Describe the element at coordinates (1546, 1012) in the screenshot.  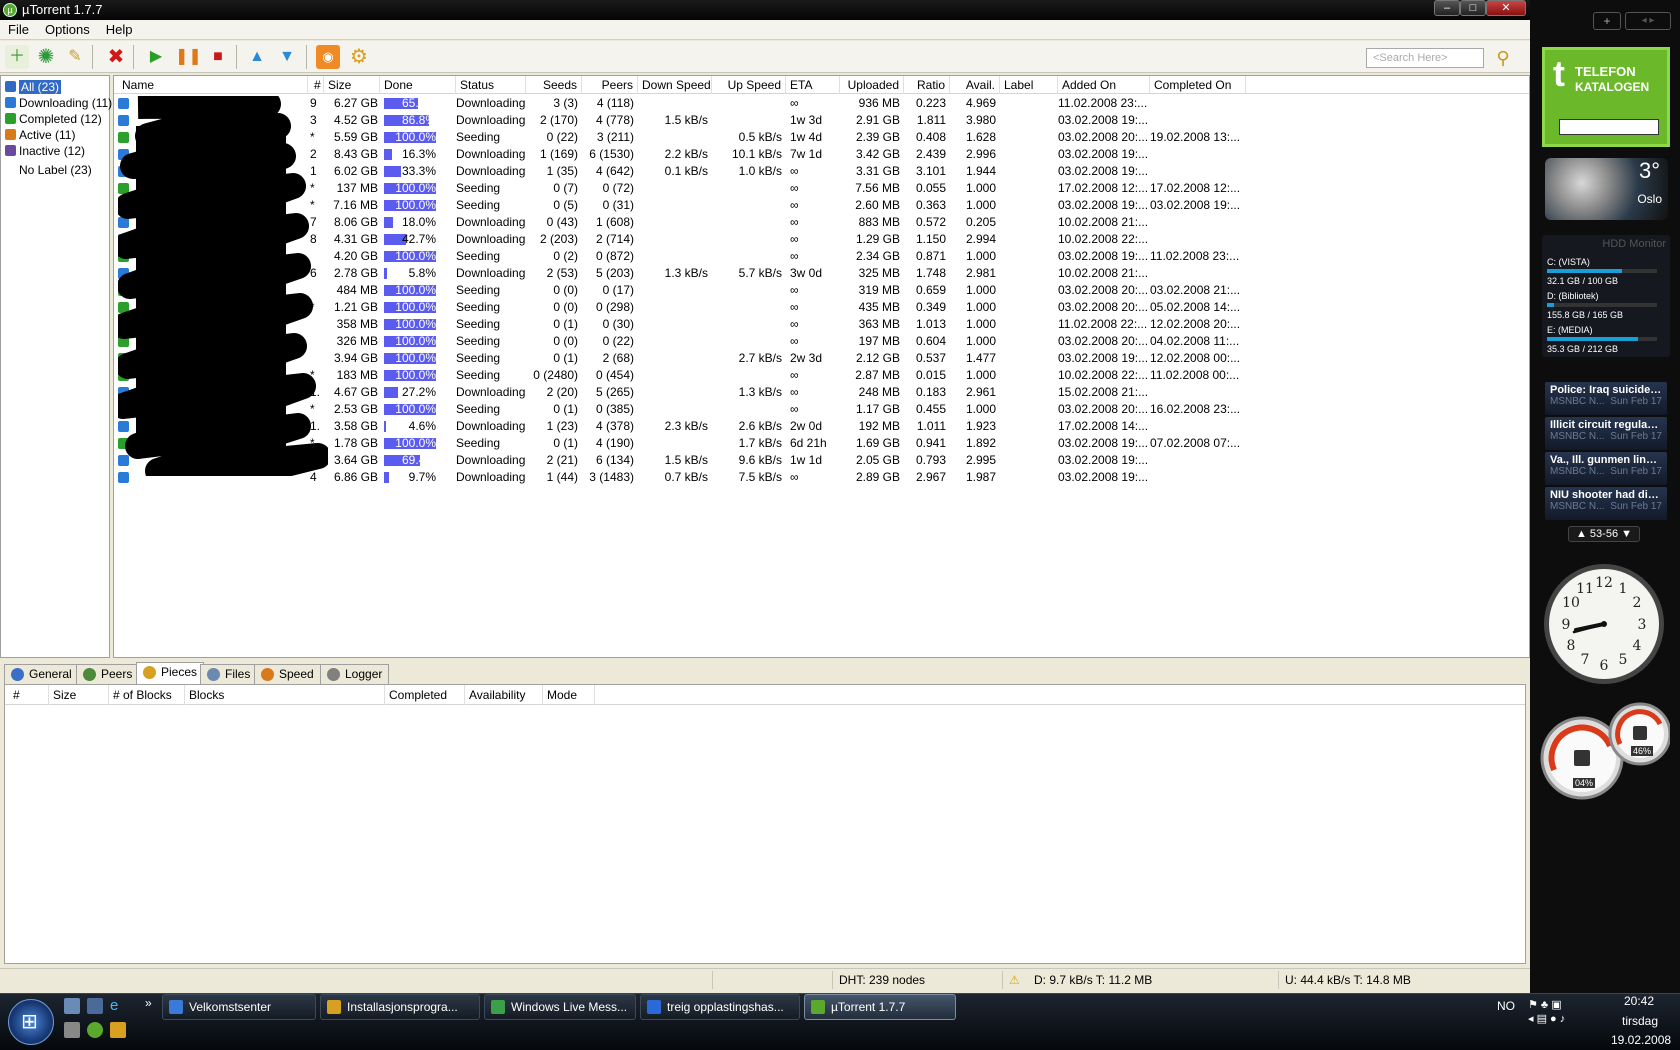
I see `tray-icons: ⚑ ♣ ▣ ◂ ▤ ● ♪` at that location.